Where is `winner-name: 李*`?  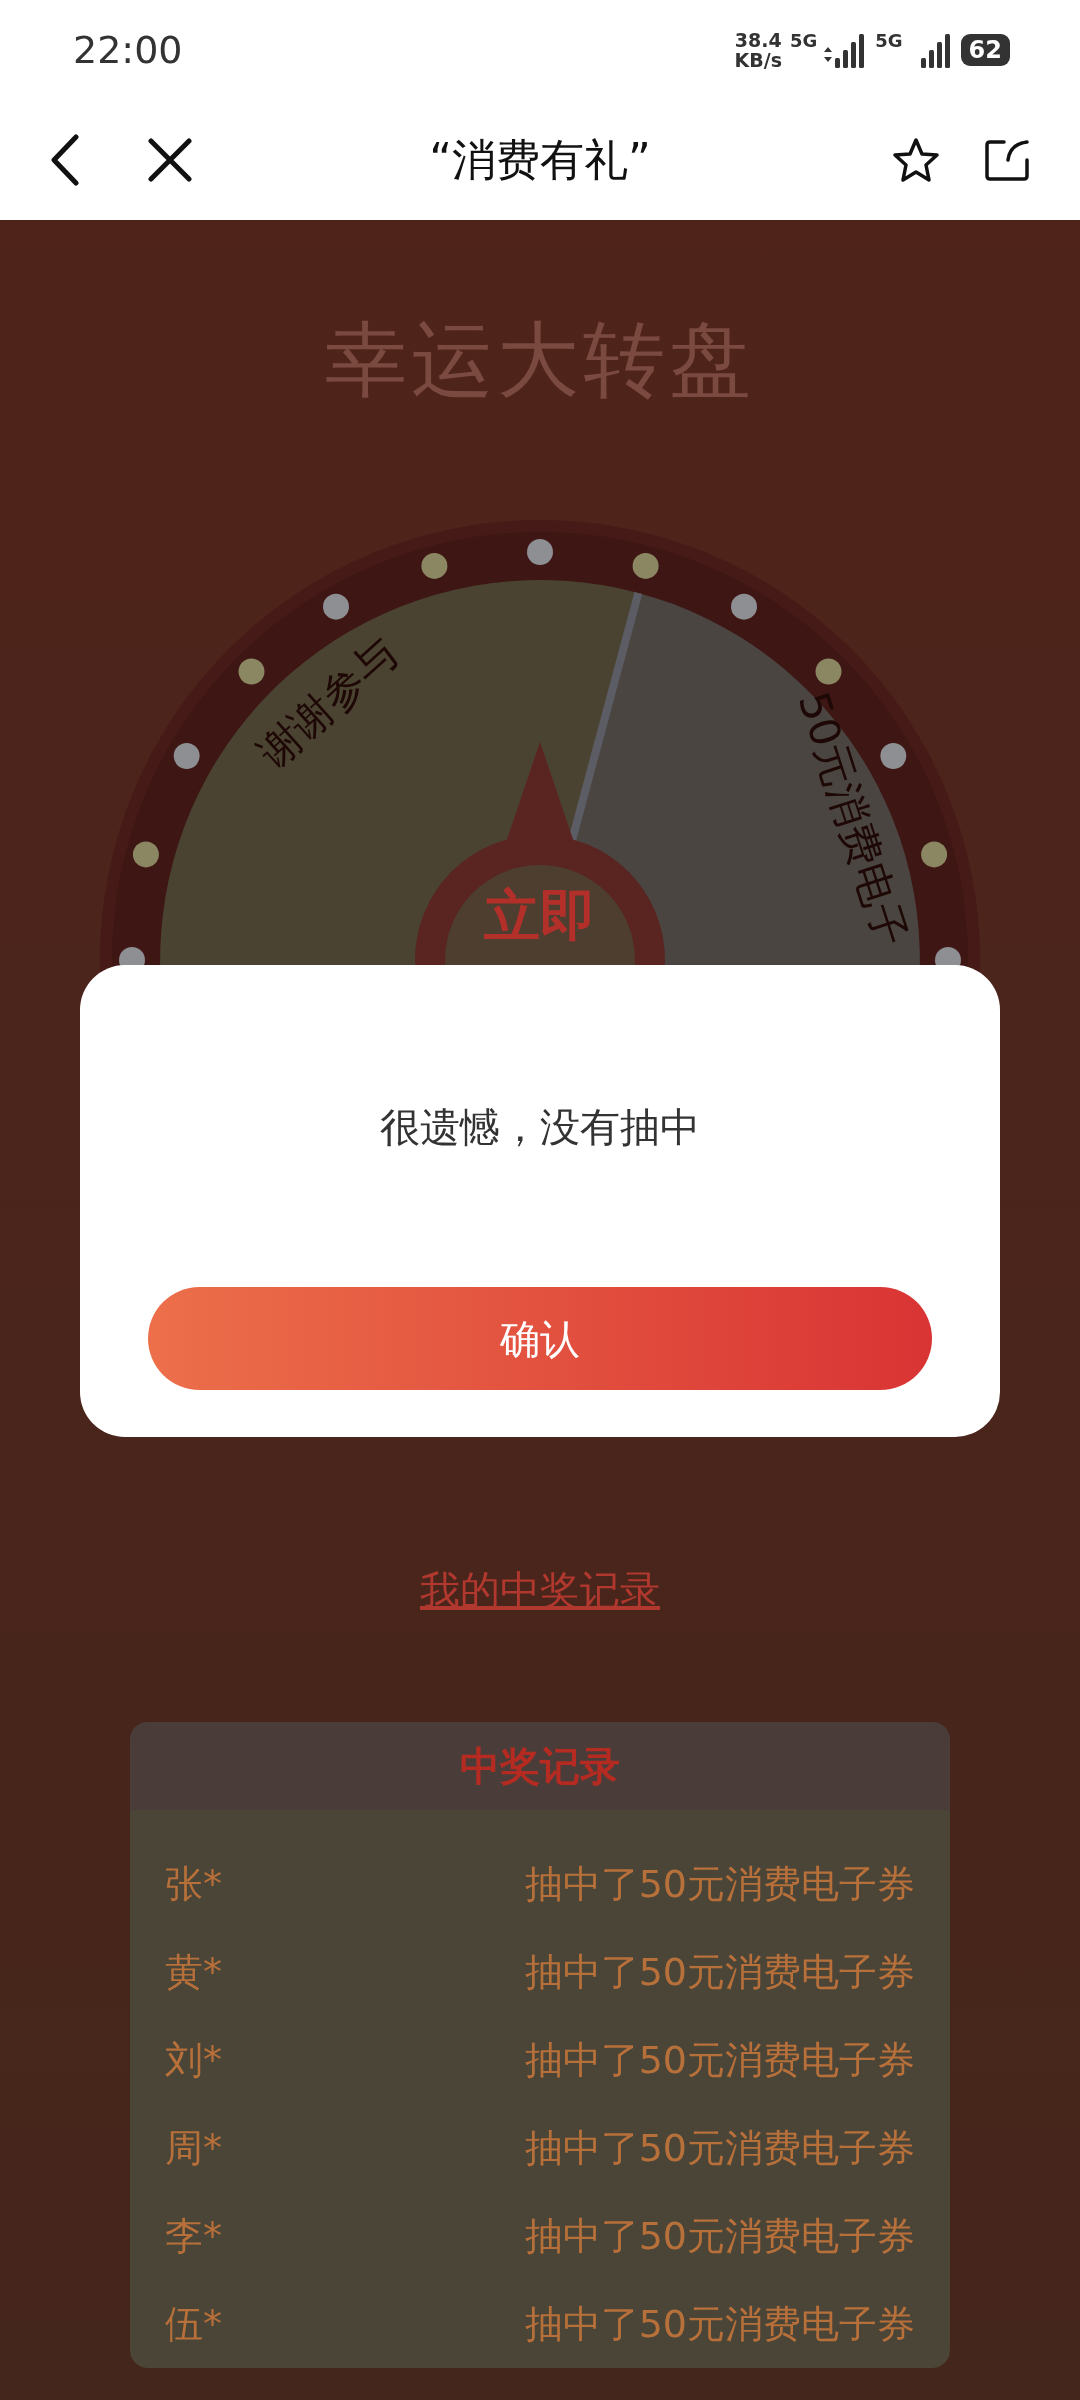 winner-name: 李* is located at coordinates (193, 2236).